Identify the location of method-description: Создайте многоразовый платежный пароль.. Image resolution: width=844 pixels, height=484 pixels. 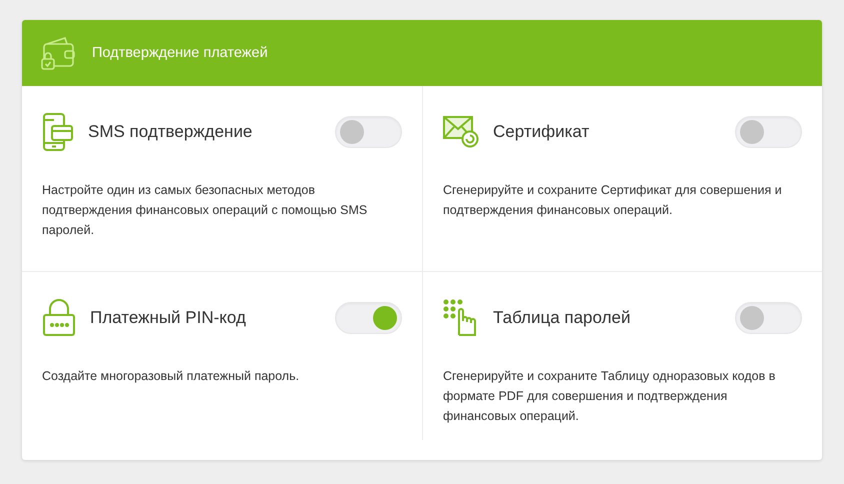
(171, 376).